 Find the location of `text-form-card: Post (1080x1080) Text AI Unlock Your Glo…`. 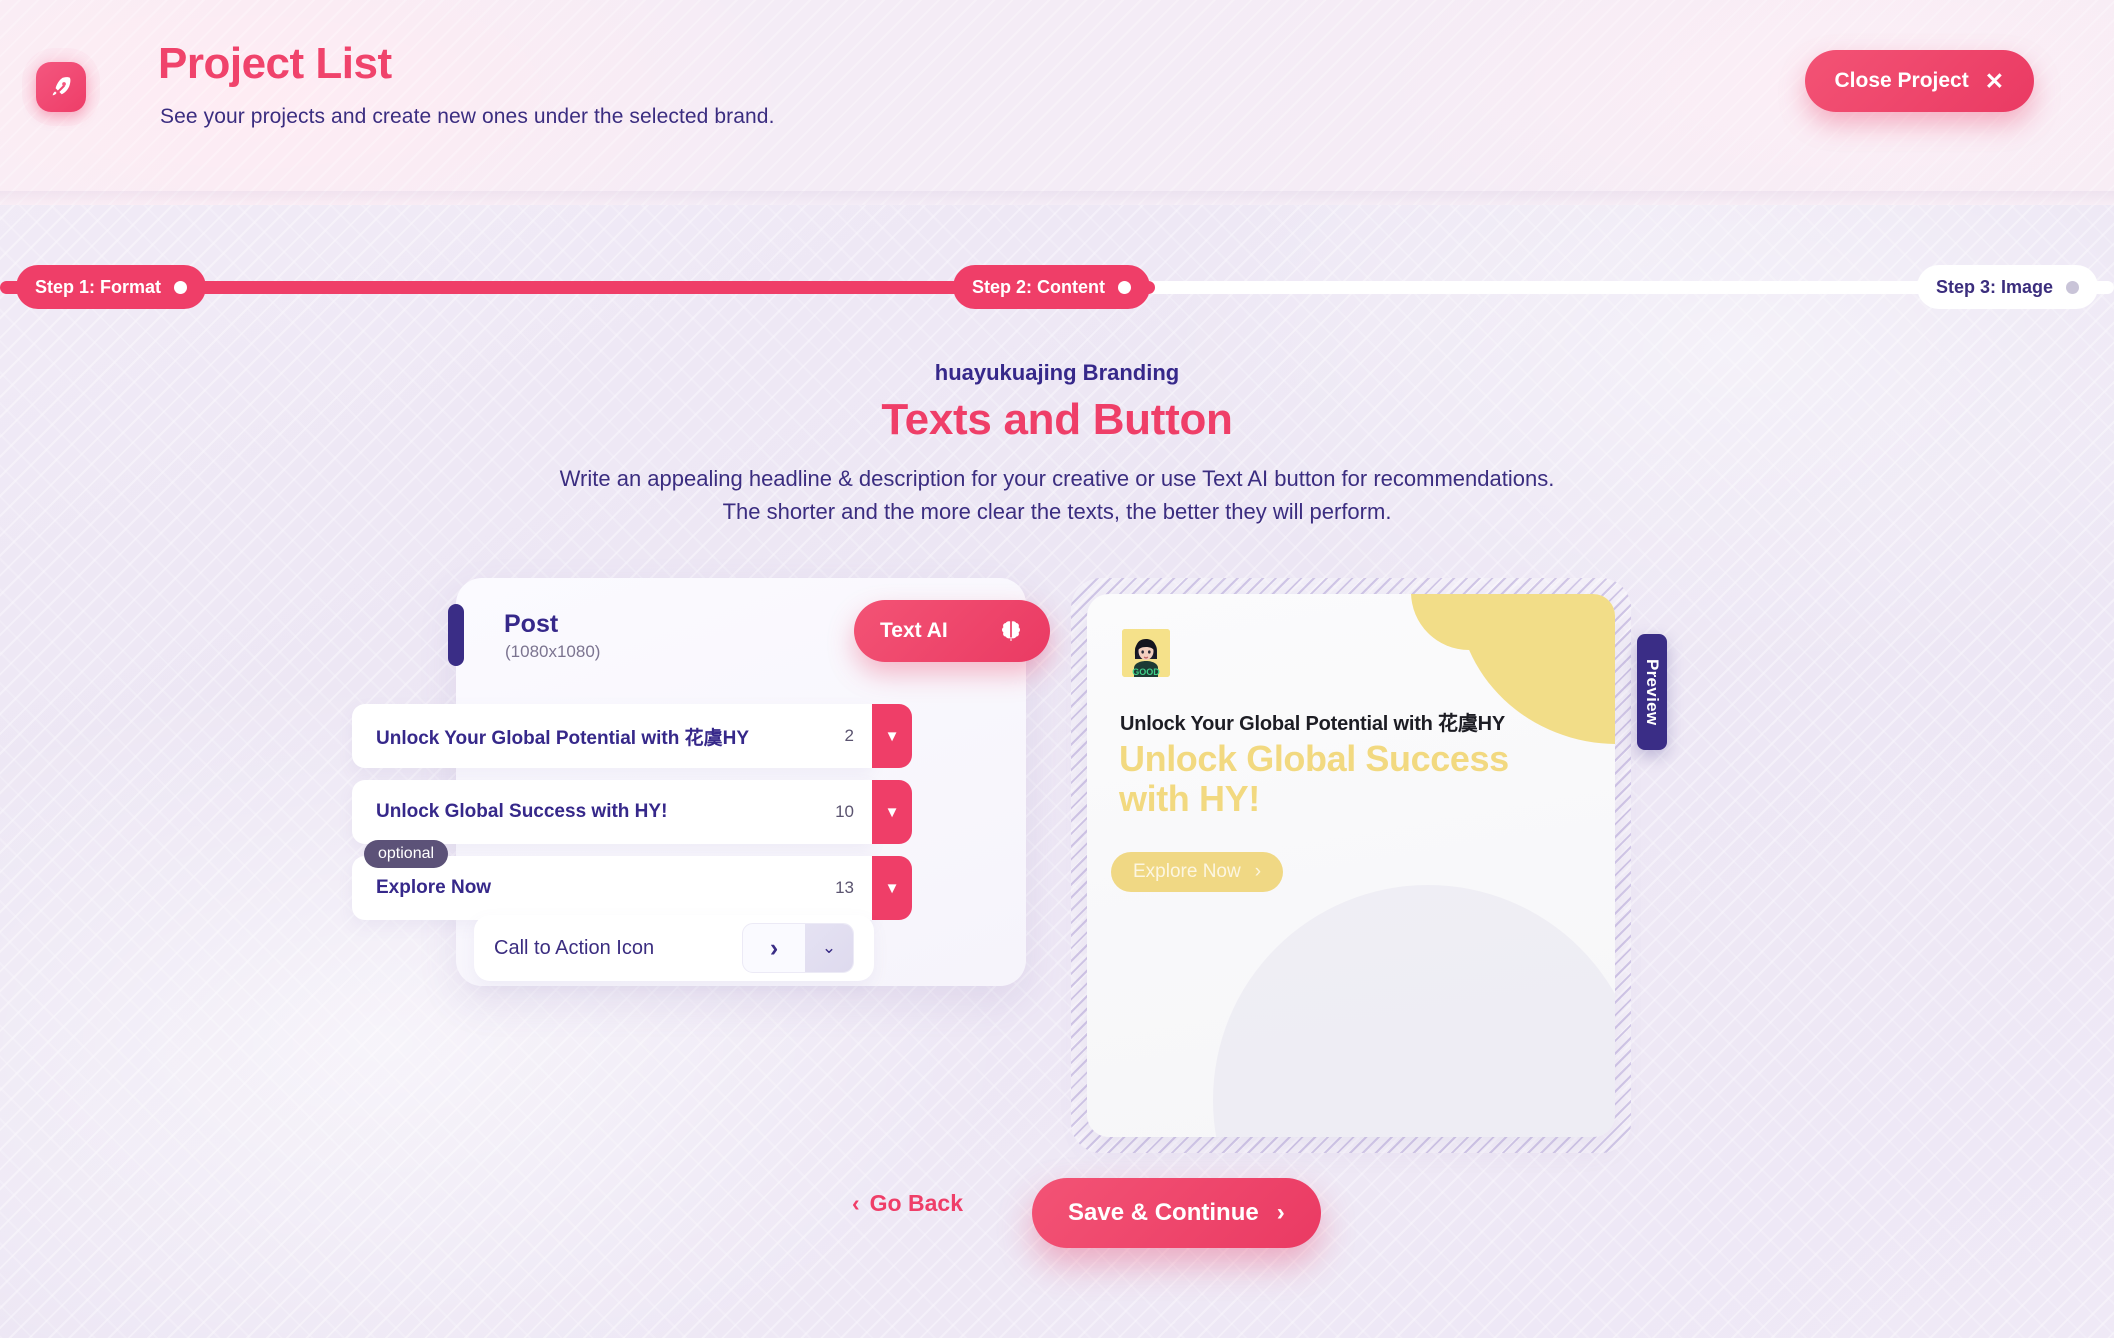

text-form-card: Post (1080x1080) Text AI Unlock Your Glo… is located at coordinates (701, 782).